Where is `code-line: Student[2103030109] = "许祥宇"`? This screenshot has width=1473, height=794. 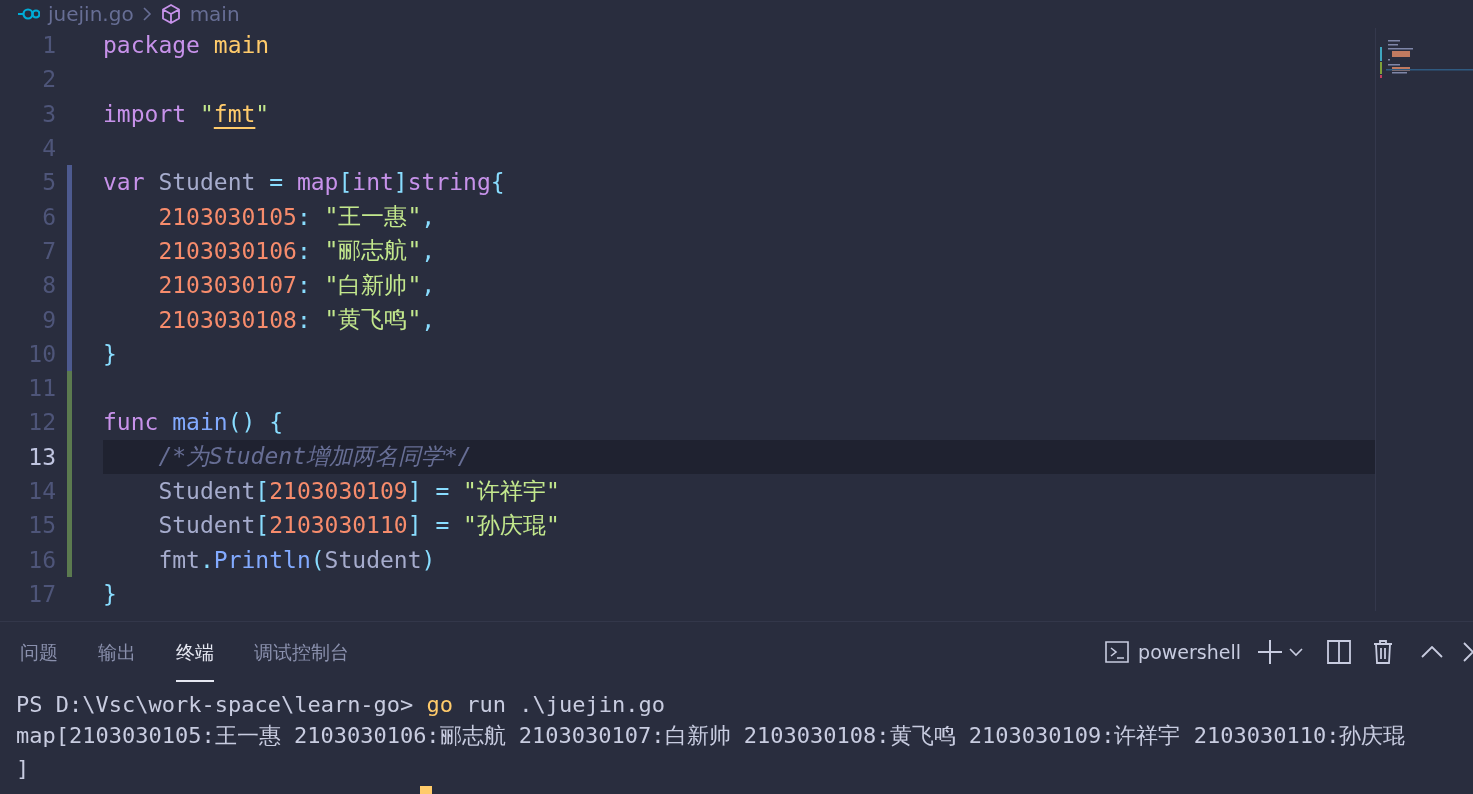
code-line: Student[2103030109] = "许祥宇" is located at coordinates (359, 491).